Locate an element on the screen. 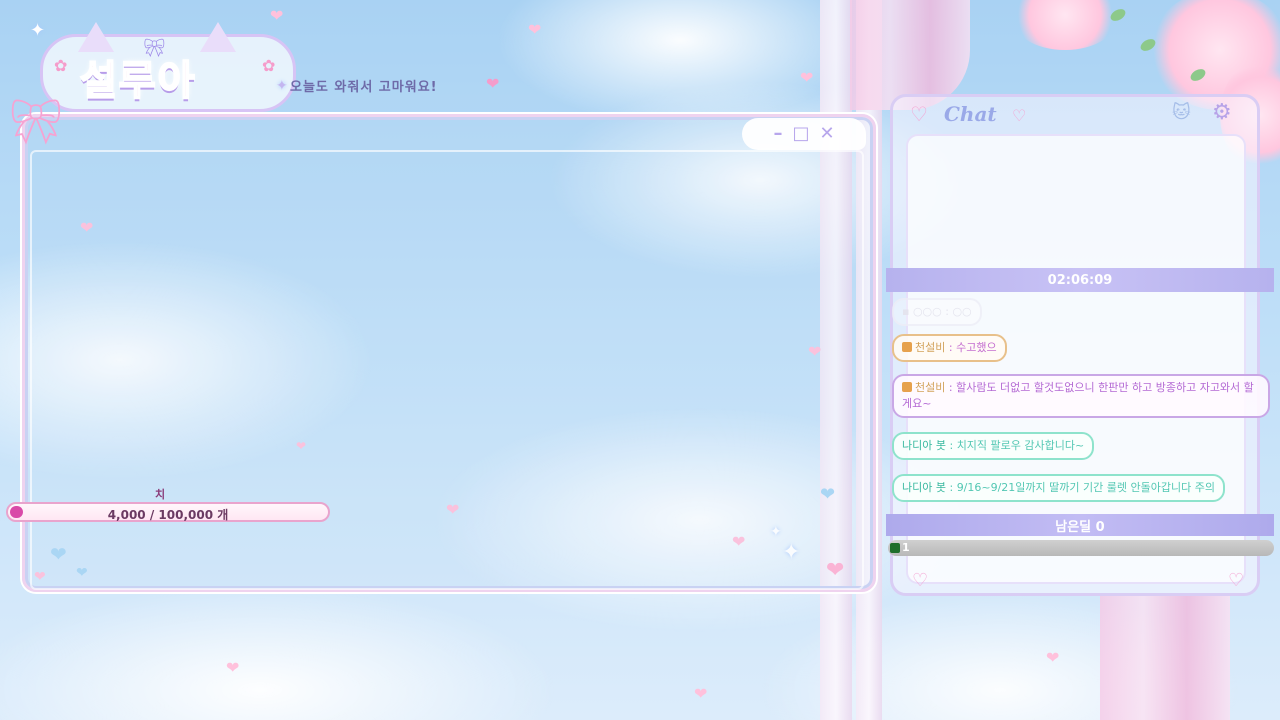 This screenshot has height=720, width=1280. curtain-bottom-right is located at coordinates (1165, 658).